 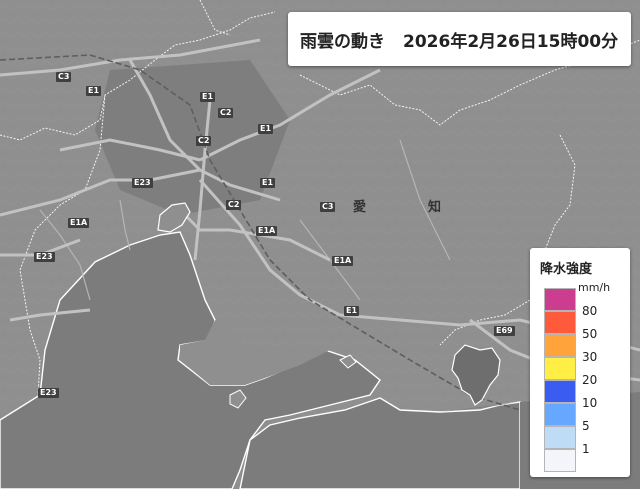 What do you see at coordinates (590, 380) in the screenshot?
I see `legend-level-label: 20` at bounding box center [590, 380].